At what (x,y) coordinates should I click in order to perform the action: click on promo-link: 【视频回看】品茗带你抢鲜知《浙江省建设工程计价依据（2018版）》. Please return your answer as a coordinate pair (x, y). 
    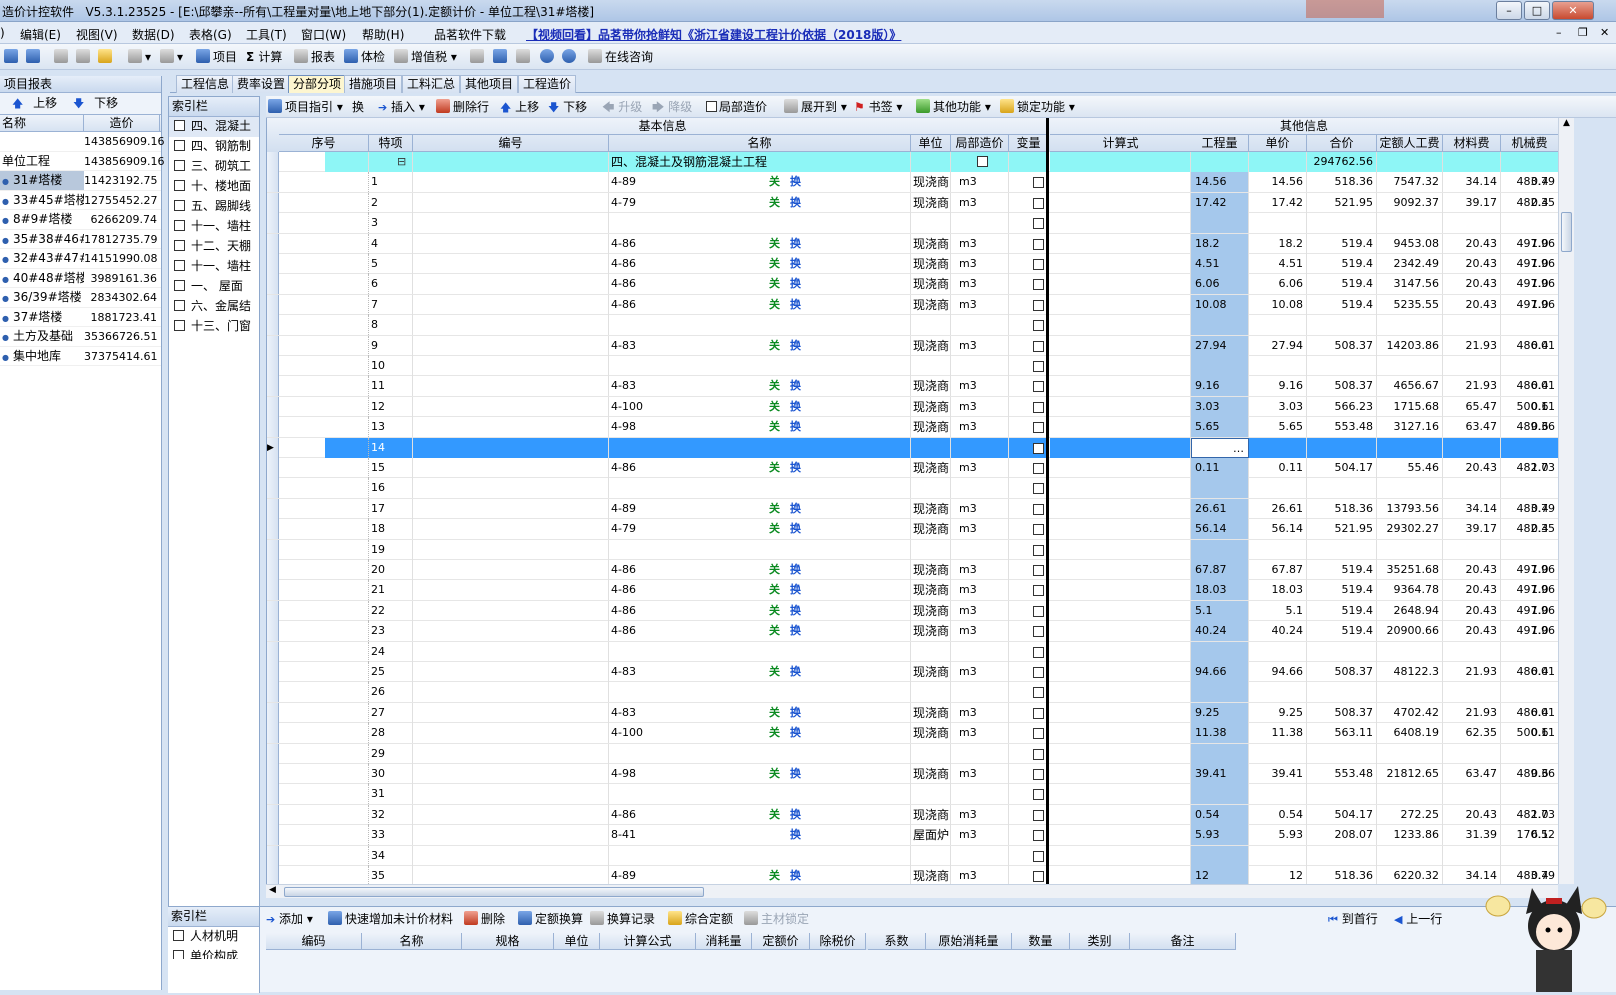
    Looking at the image, I should click on (713, 34).